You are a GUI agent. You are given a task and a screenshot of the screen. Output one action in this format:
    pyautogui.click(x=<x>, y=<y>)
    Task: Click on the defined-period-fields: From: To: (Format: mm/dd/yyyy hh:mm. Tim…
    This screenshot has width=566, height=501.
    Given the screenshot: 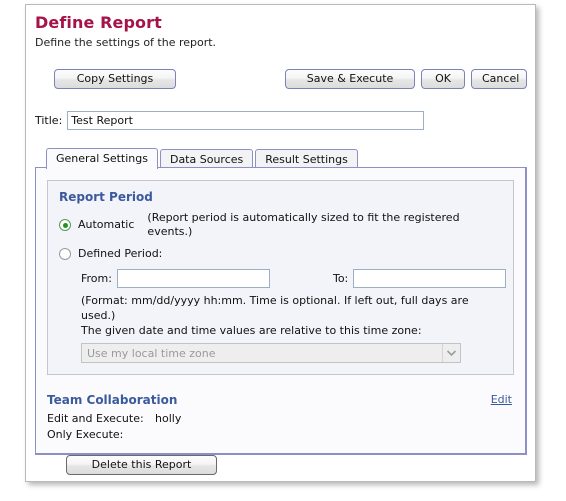 What is the action you would take?
    pyautogui.click(x=283, y=316)
    